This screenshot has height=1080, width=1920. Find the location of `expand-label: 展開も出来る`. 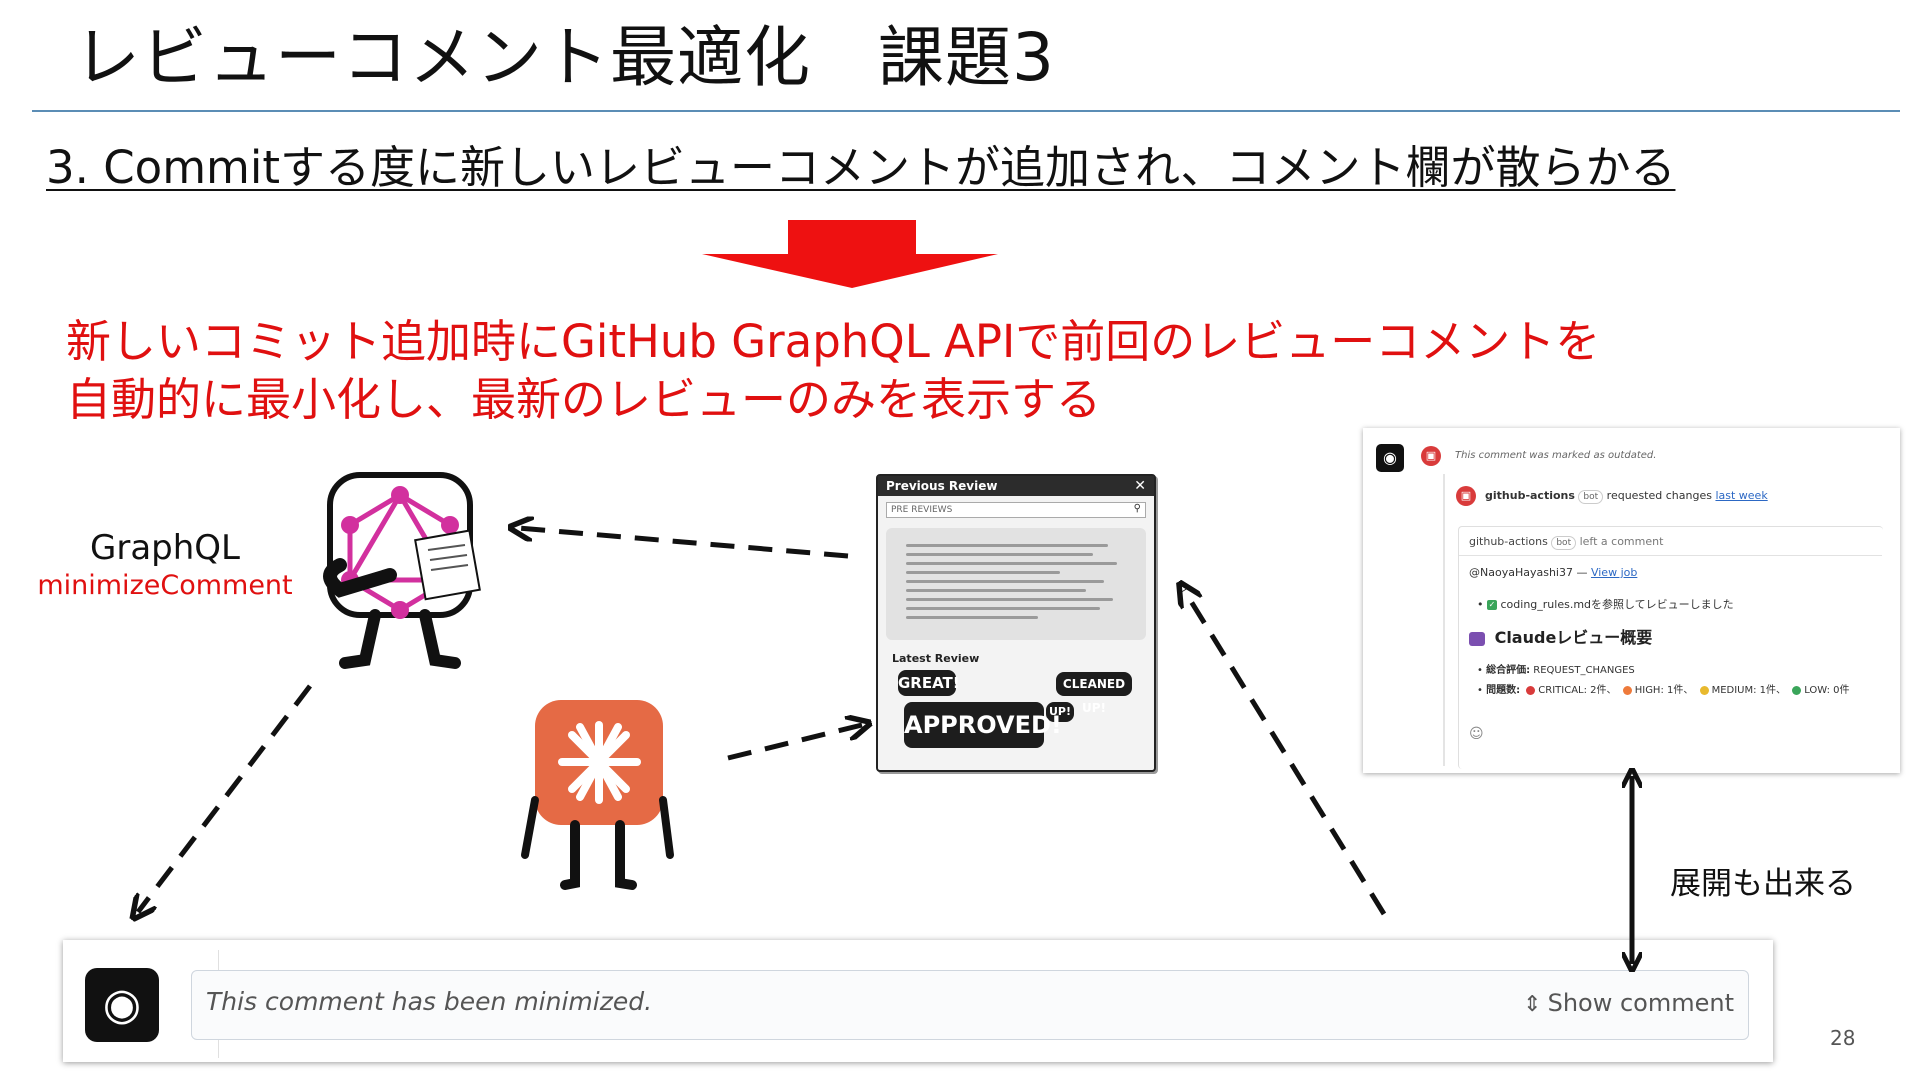

expand-label: 展開も出来る is located at coordinates (1763, 884).